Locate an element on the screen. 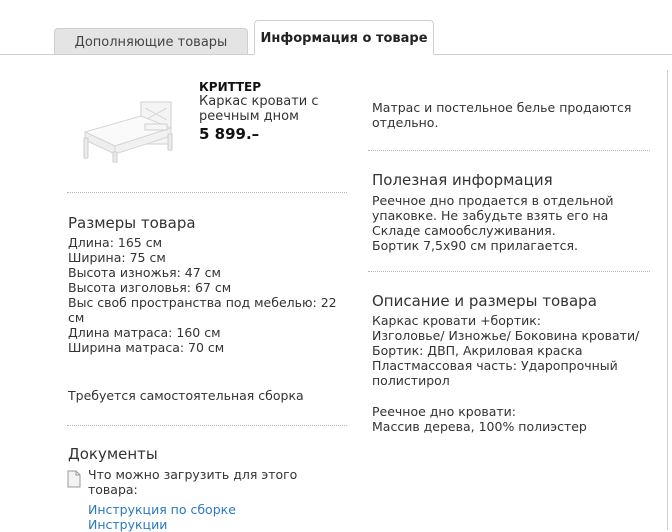 Image resolution: width=672 pixels, height=532 pixels. panel-border is located at coordinates (667, 300).